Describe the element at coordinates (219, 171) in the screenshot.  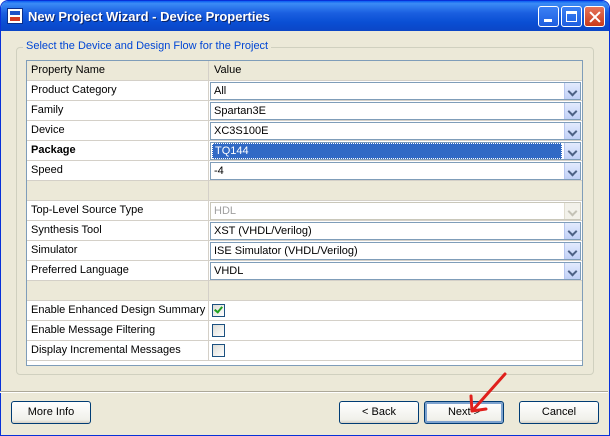
I see `dropdown-value: -4` at that location.